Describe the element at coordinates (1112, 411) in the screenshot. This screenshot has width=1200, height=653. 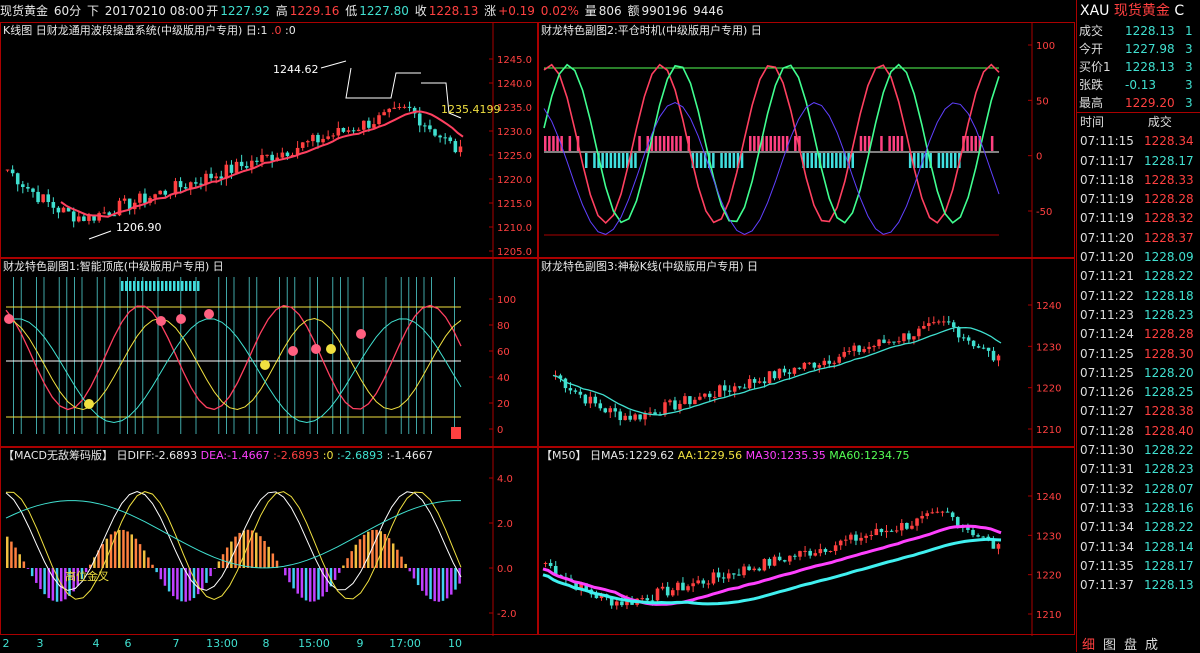
I see `tick-time: 07:11:27` at that location.